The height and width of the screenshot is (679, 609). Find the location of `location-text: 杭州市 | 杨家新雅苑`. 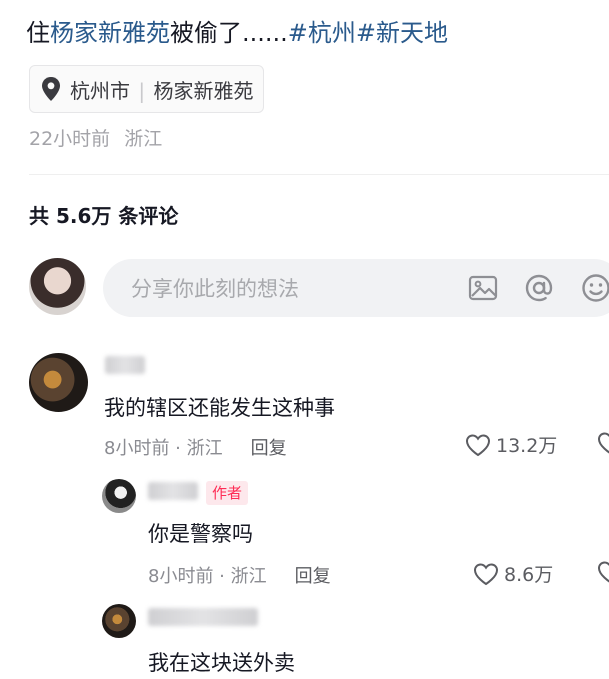

location-text: 杭州市 | 杨家新雅苑 is located at coordinates (161, 89).